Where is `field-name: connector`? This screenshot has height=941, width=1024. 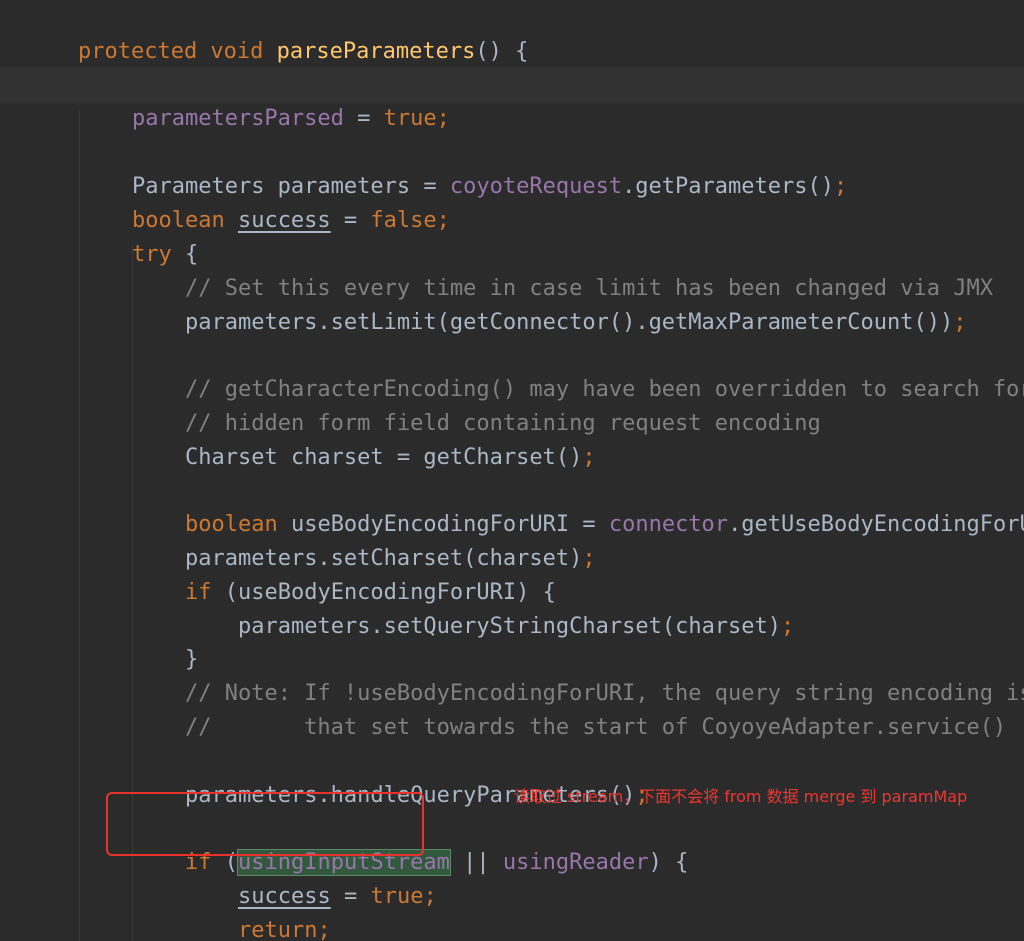 field-name: connector is located at coordinates (668, 524).